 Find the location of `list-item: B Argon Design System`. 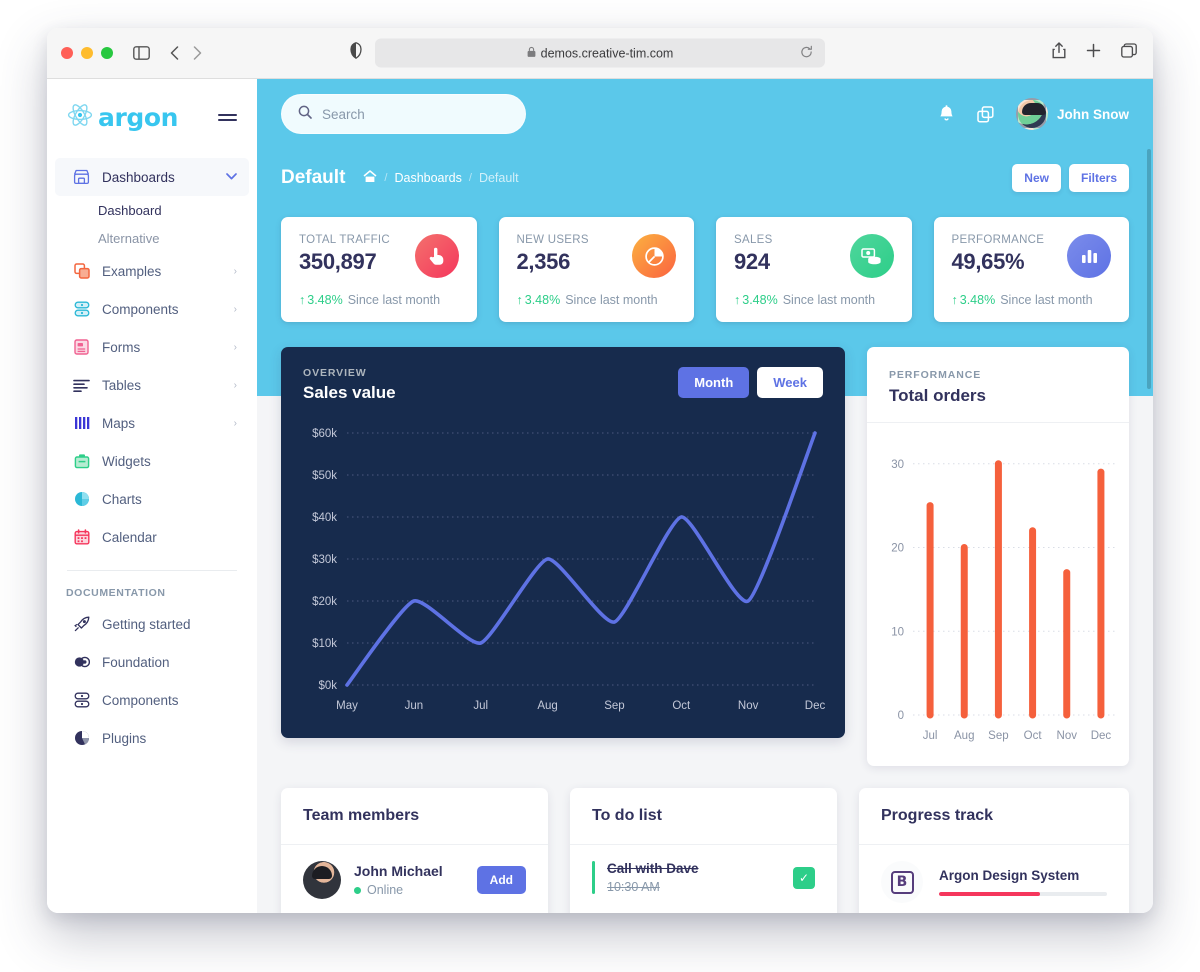

list-item: B Argon Design System is located at coordinates (994, 879).